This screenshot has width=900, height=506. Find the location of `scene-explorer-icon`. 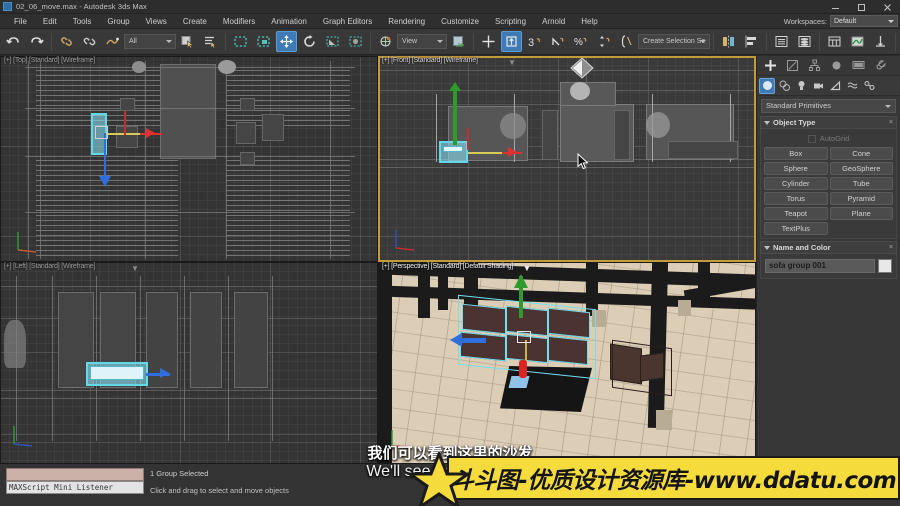

scene-explorer-icon is located at coordinates (804, 41).